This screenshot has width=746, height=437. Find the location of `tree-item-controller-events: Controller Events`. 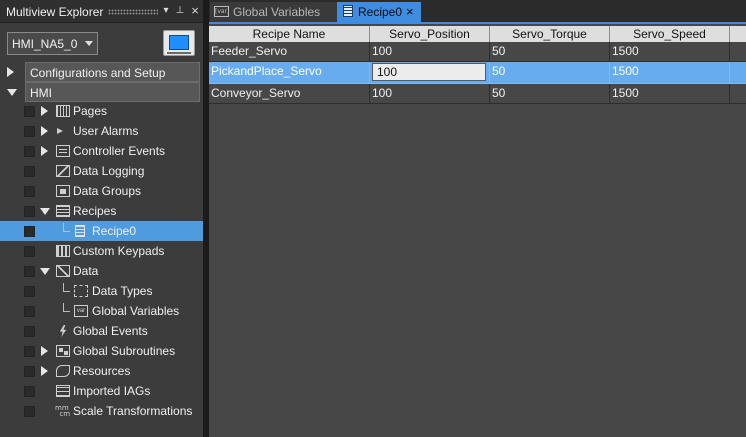

tree-item-controller-events: Controller Events is located at coordinates (101, 151).